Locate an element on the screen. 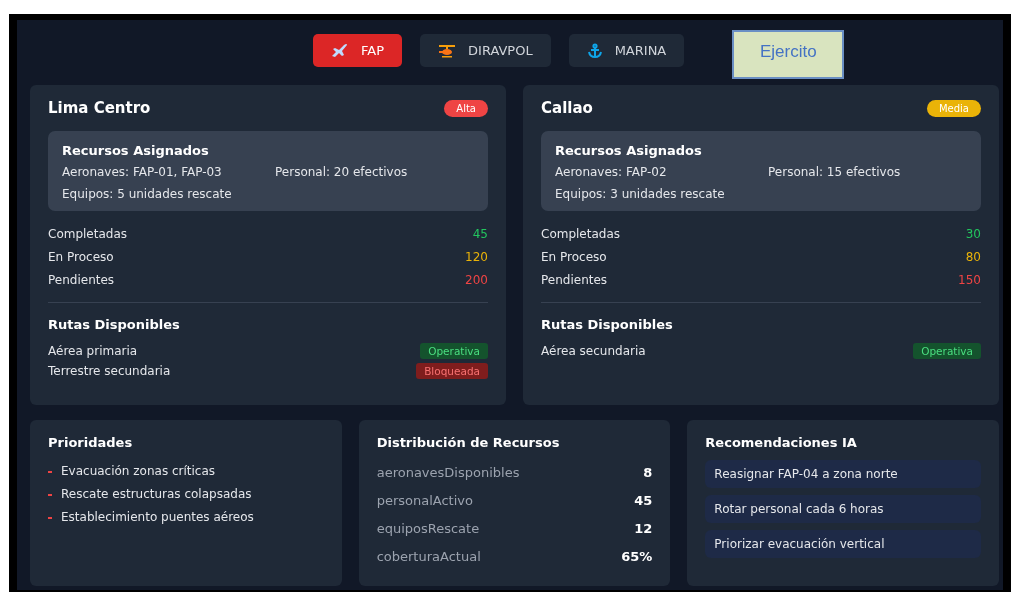  stat-value: 30 is located at coordinates (973, 234).